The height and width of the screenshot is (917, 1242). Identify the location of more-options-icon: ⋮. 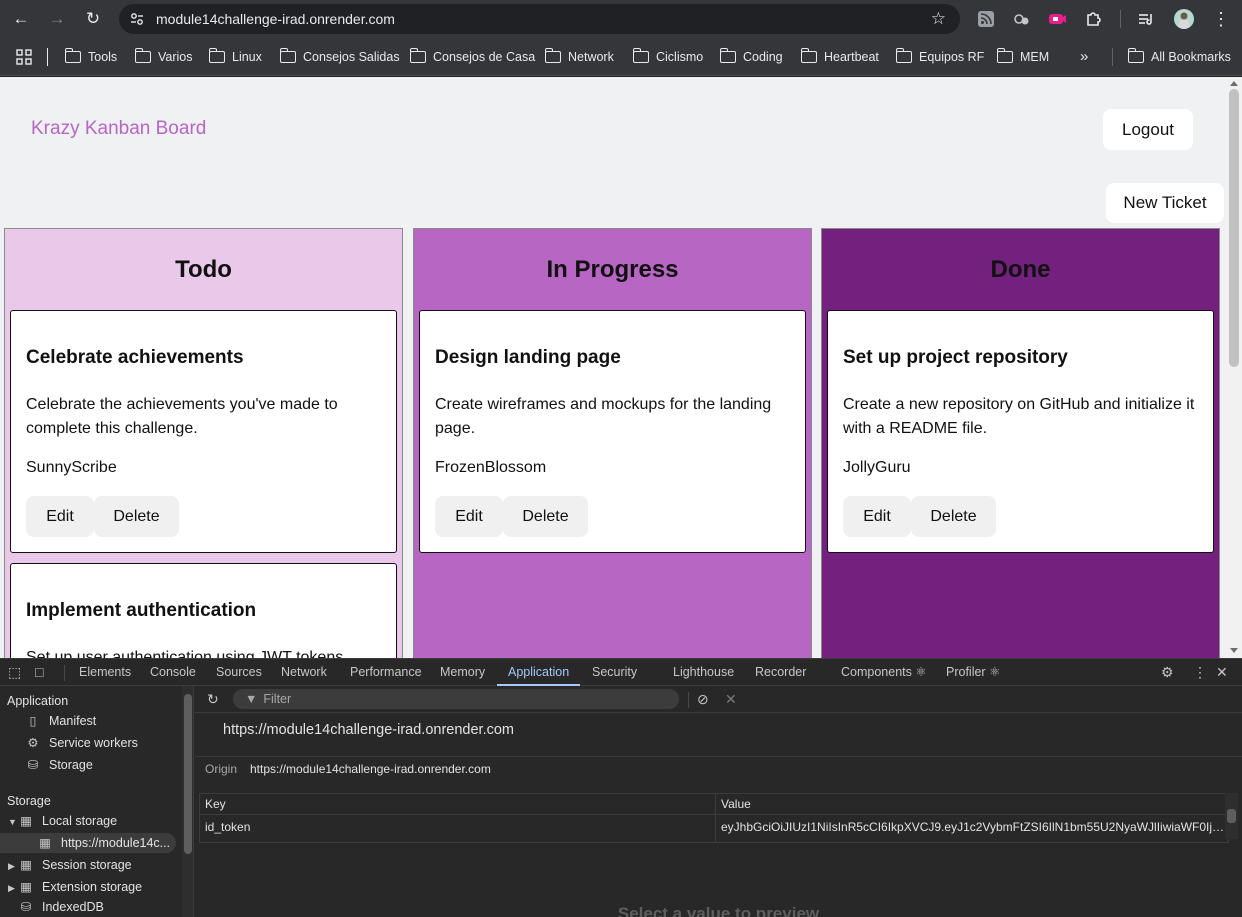
(1200, 672).